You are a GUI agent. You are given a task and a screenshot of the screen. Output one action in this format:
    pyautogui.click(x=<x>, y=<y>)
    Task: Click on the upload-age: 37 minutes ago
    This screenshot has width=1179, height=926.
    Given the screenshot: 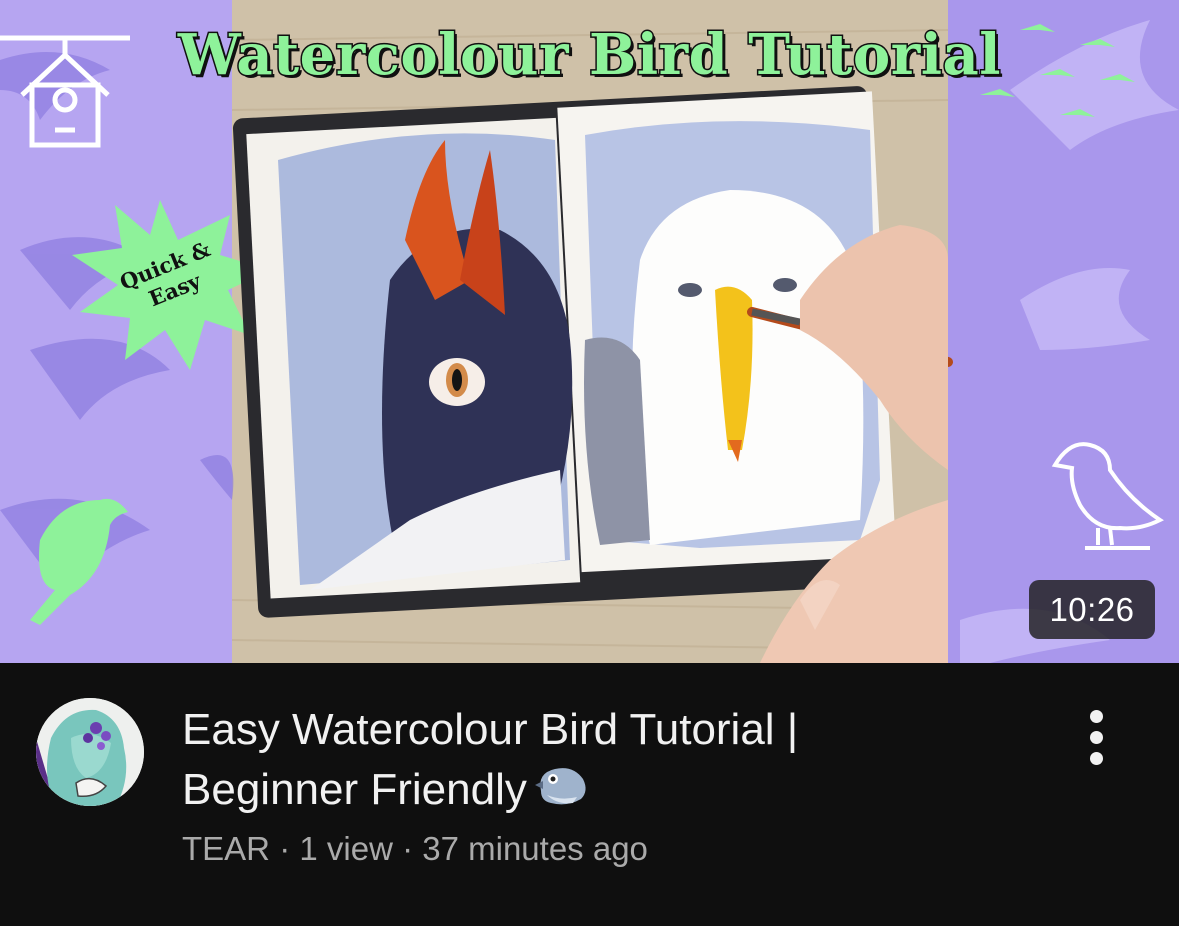 What is the action you would take?
    pyautogui.click(x=535, y=848)
    